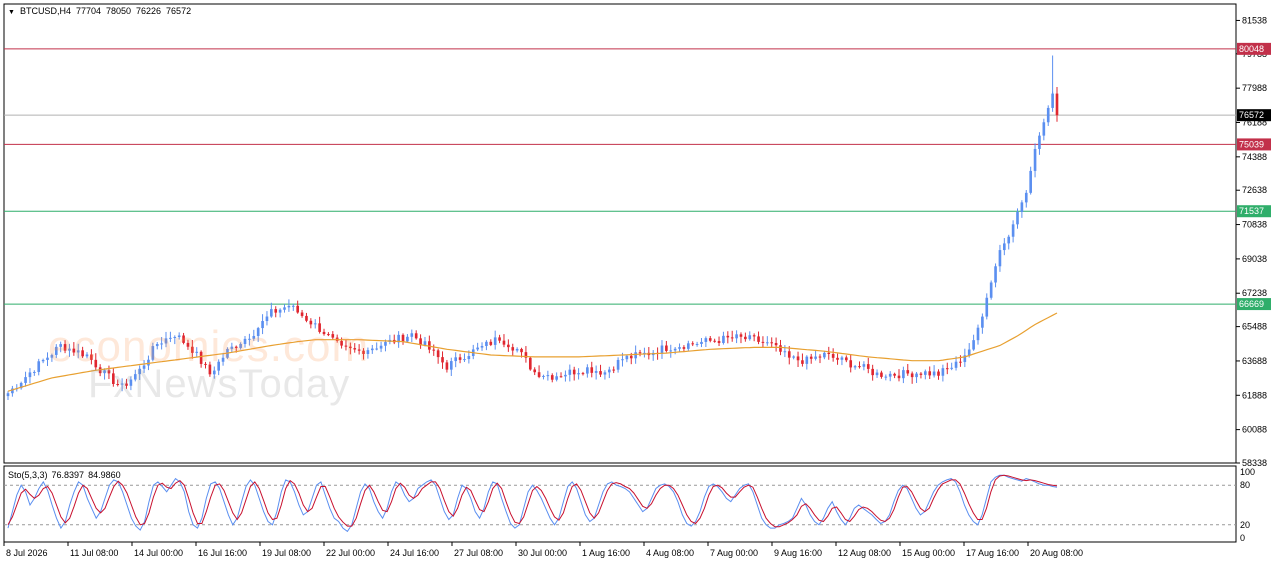 This screenshot has width=1280, height=567. I want to click on level-label: 75039, so click(1251, 144).